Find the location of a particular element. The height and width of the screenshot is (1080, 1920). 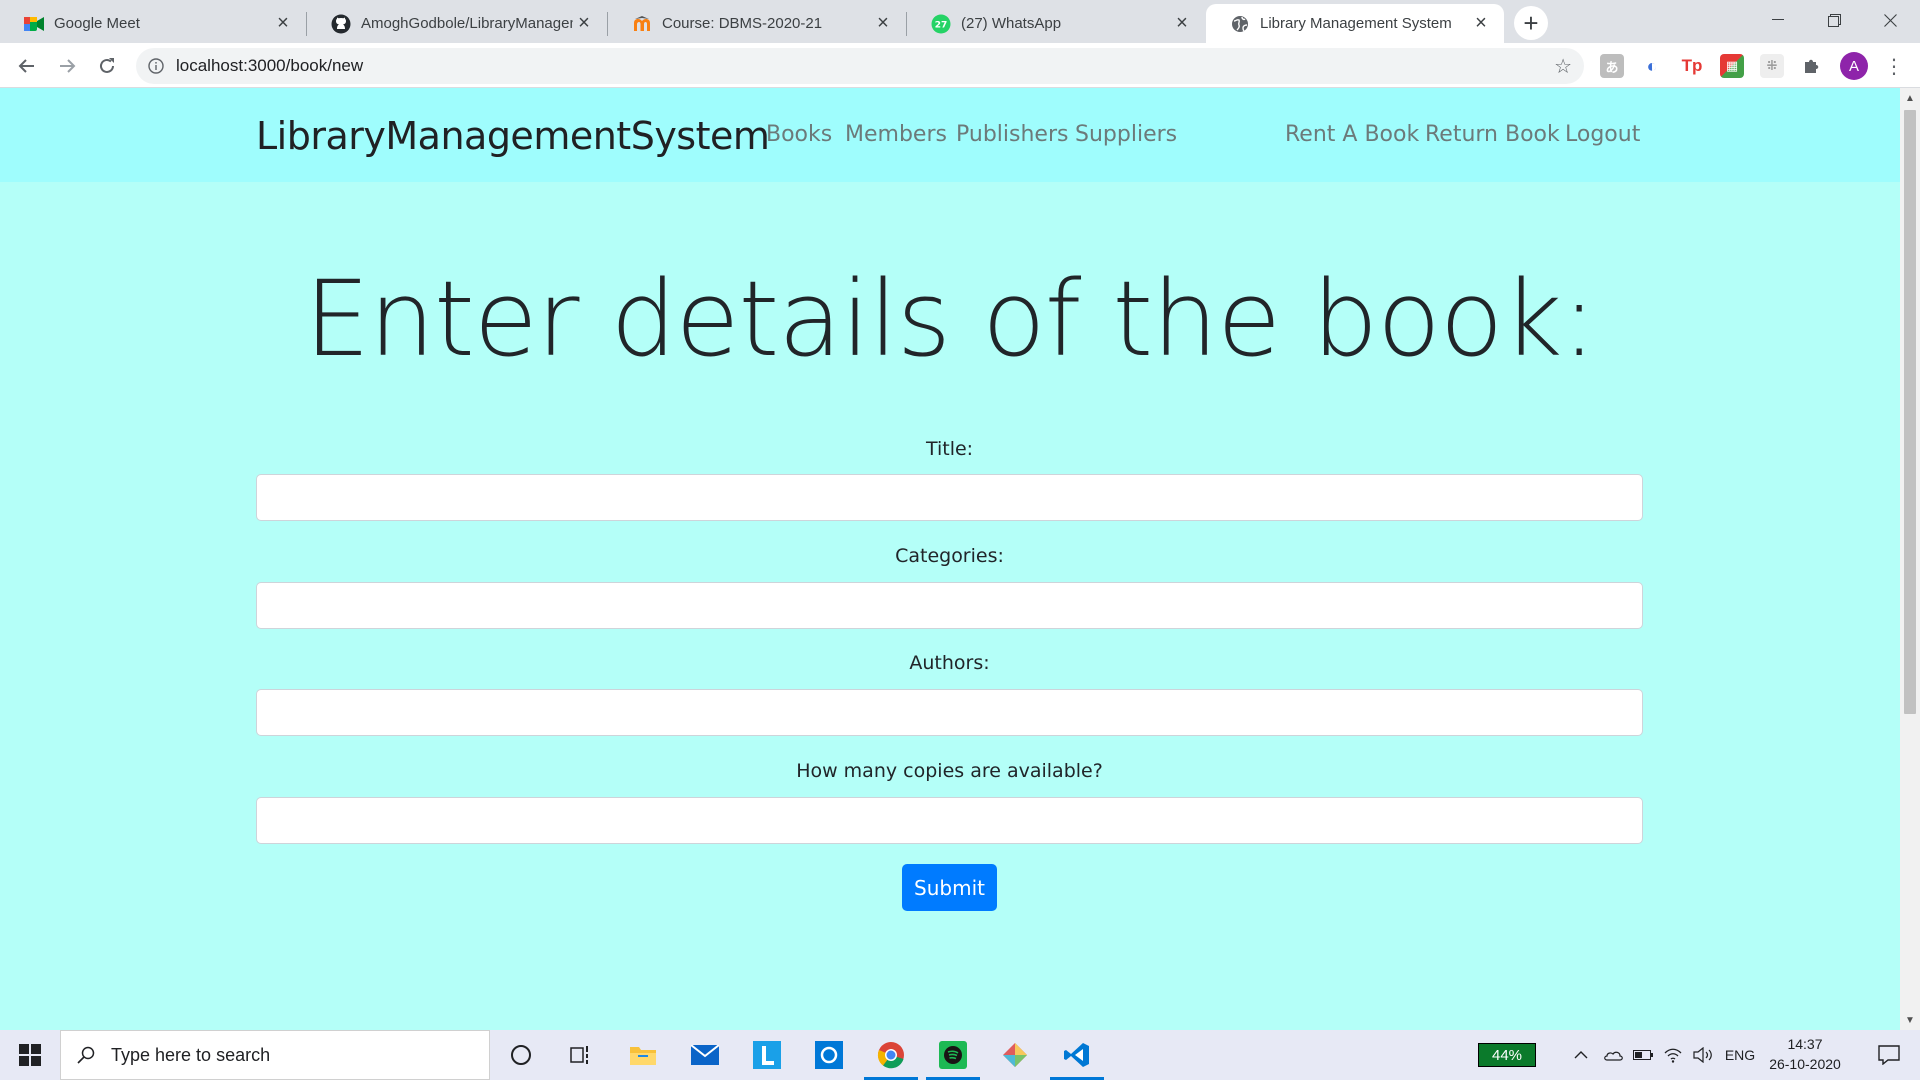

scrollbar-thumb is located at coordinates (1910, 412).